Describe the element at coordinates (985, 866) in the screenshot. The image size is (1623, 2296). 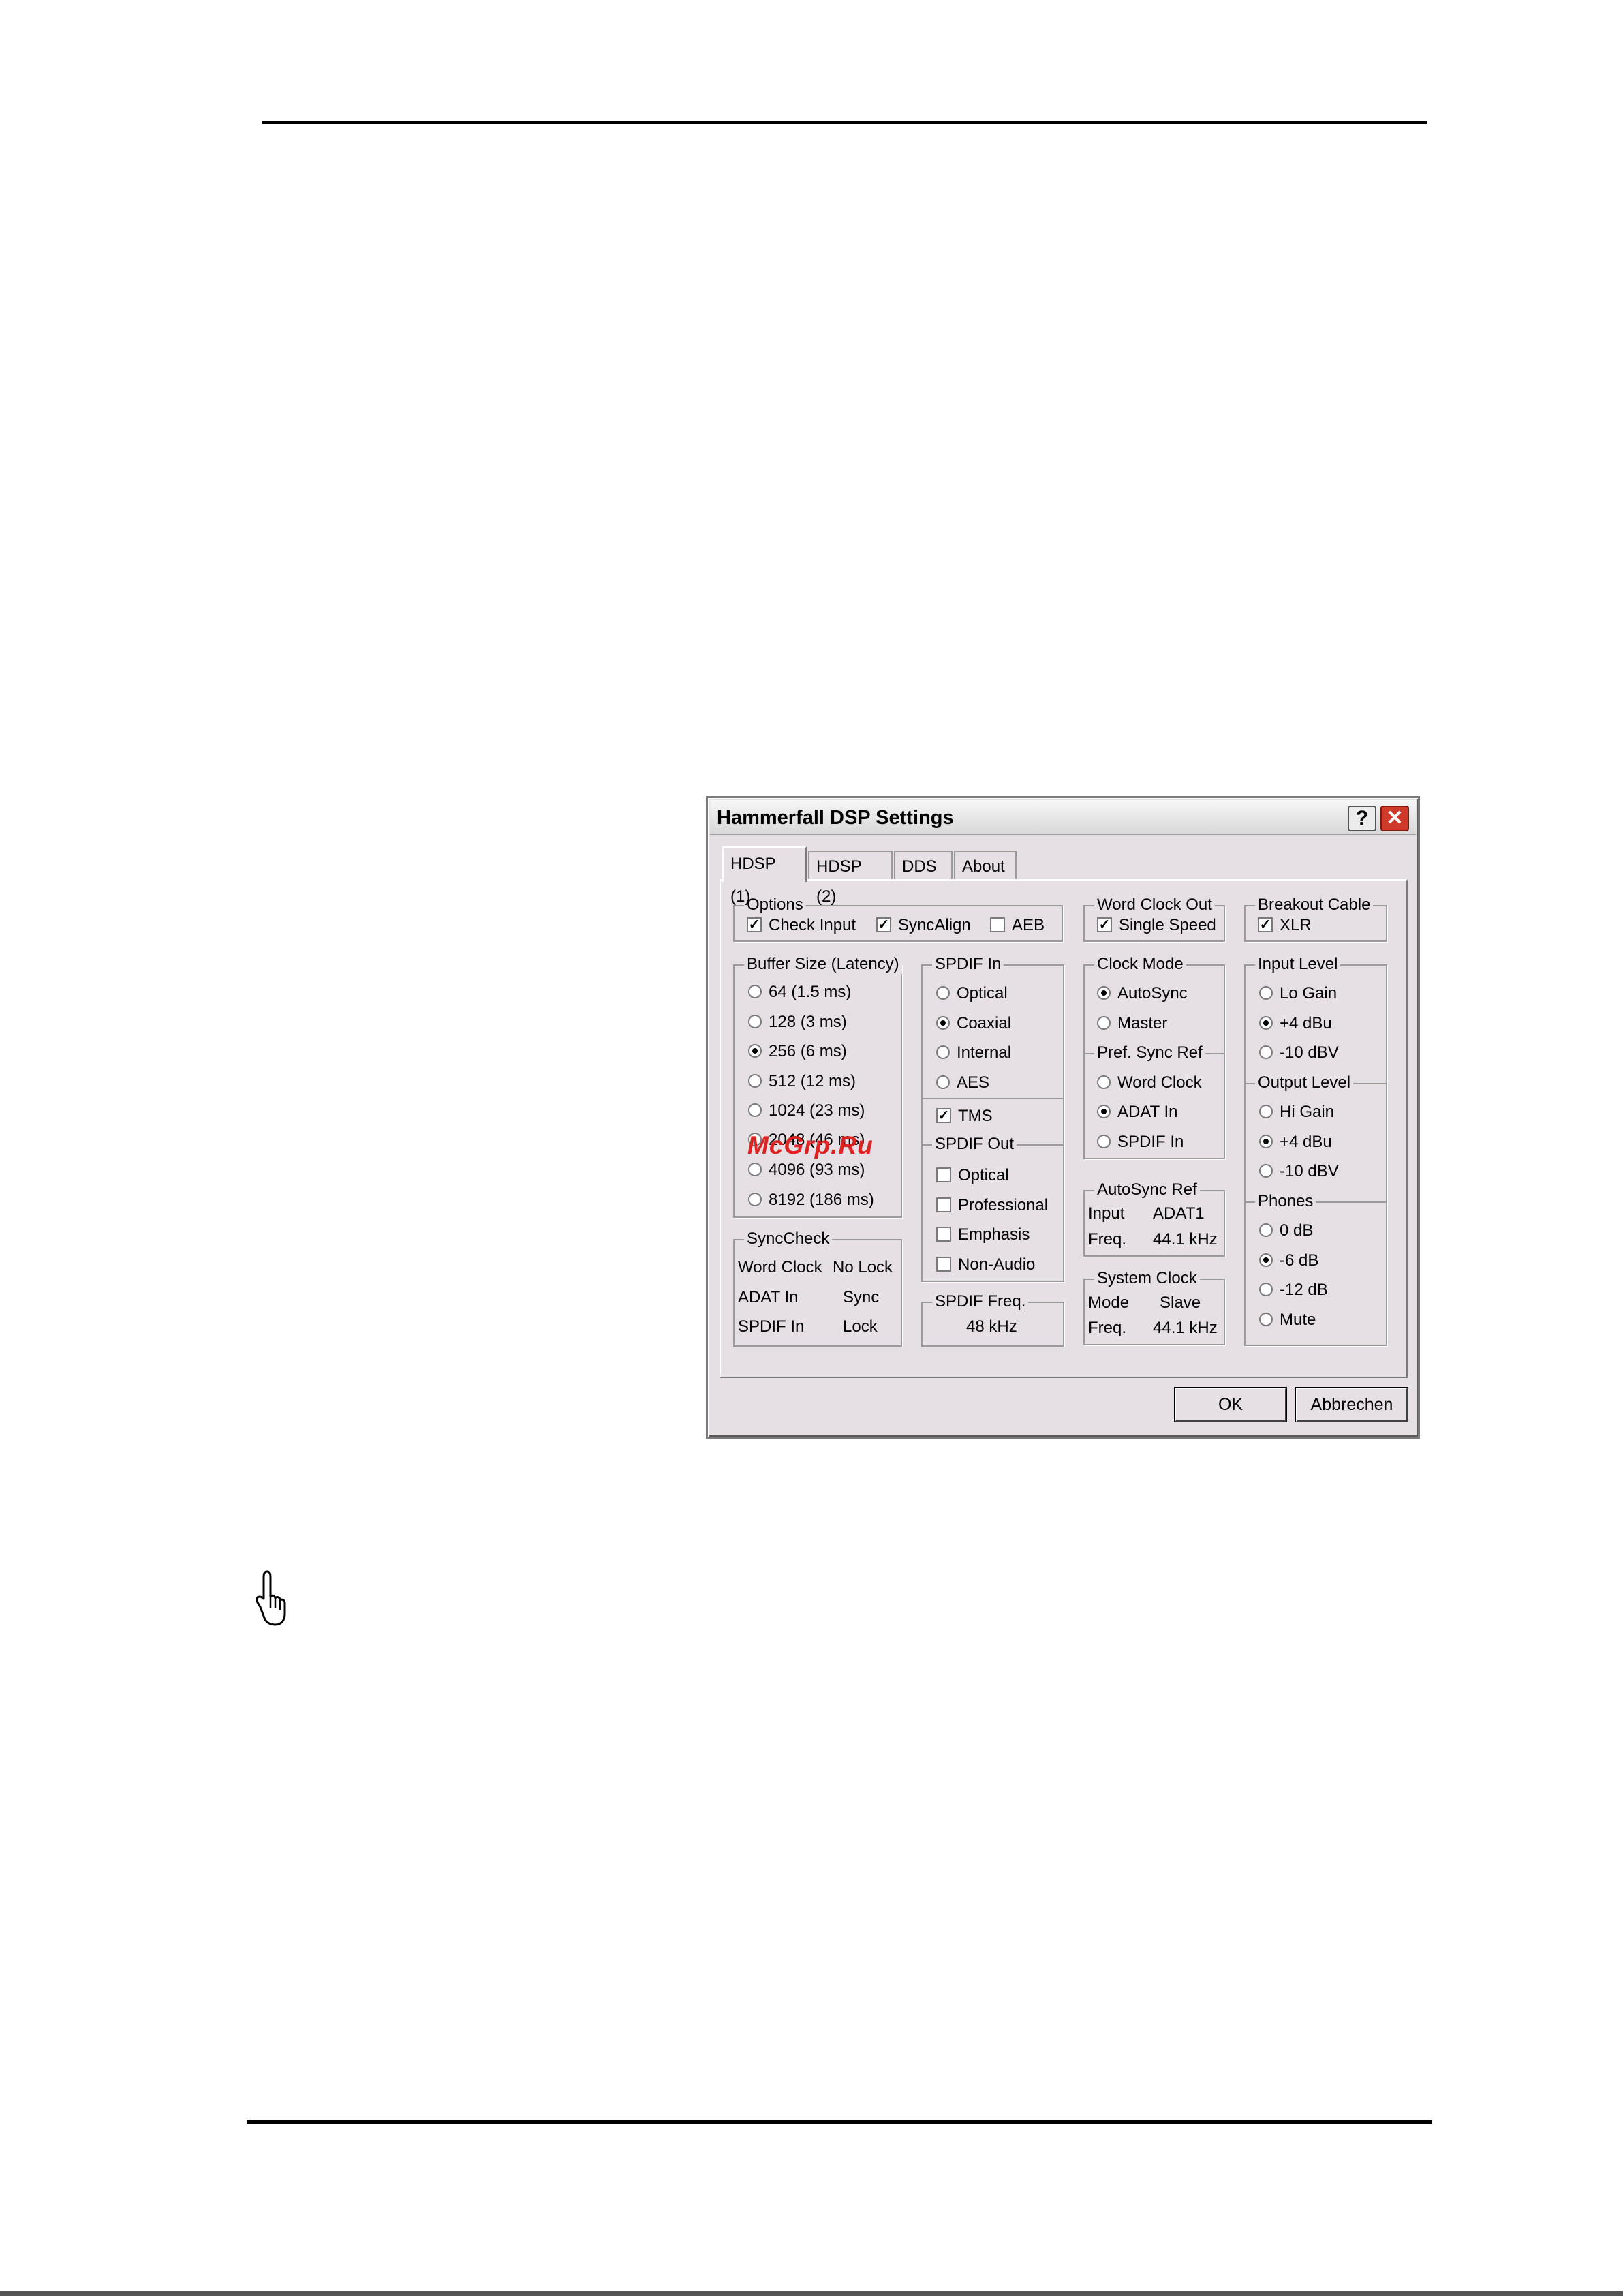
I see `tab-about: About` at that location.